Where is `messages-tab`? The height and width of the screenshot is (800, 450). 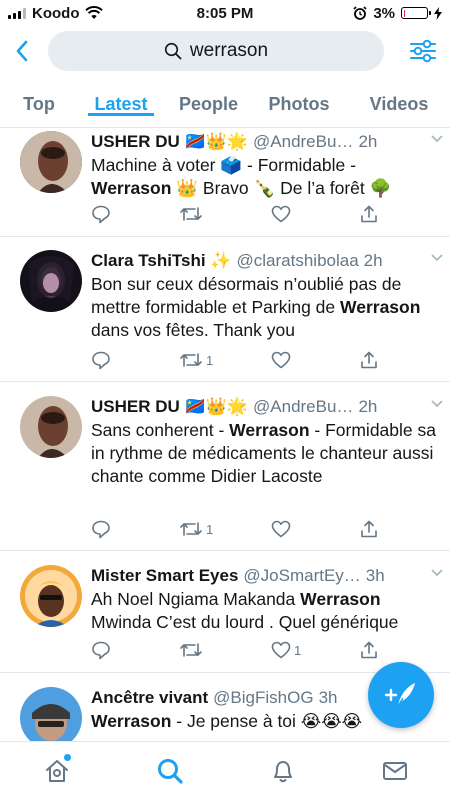
messages-tab is located at coordinates (395, 771).